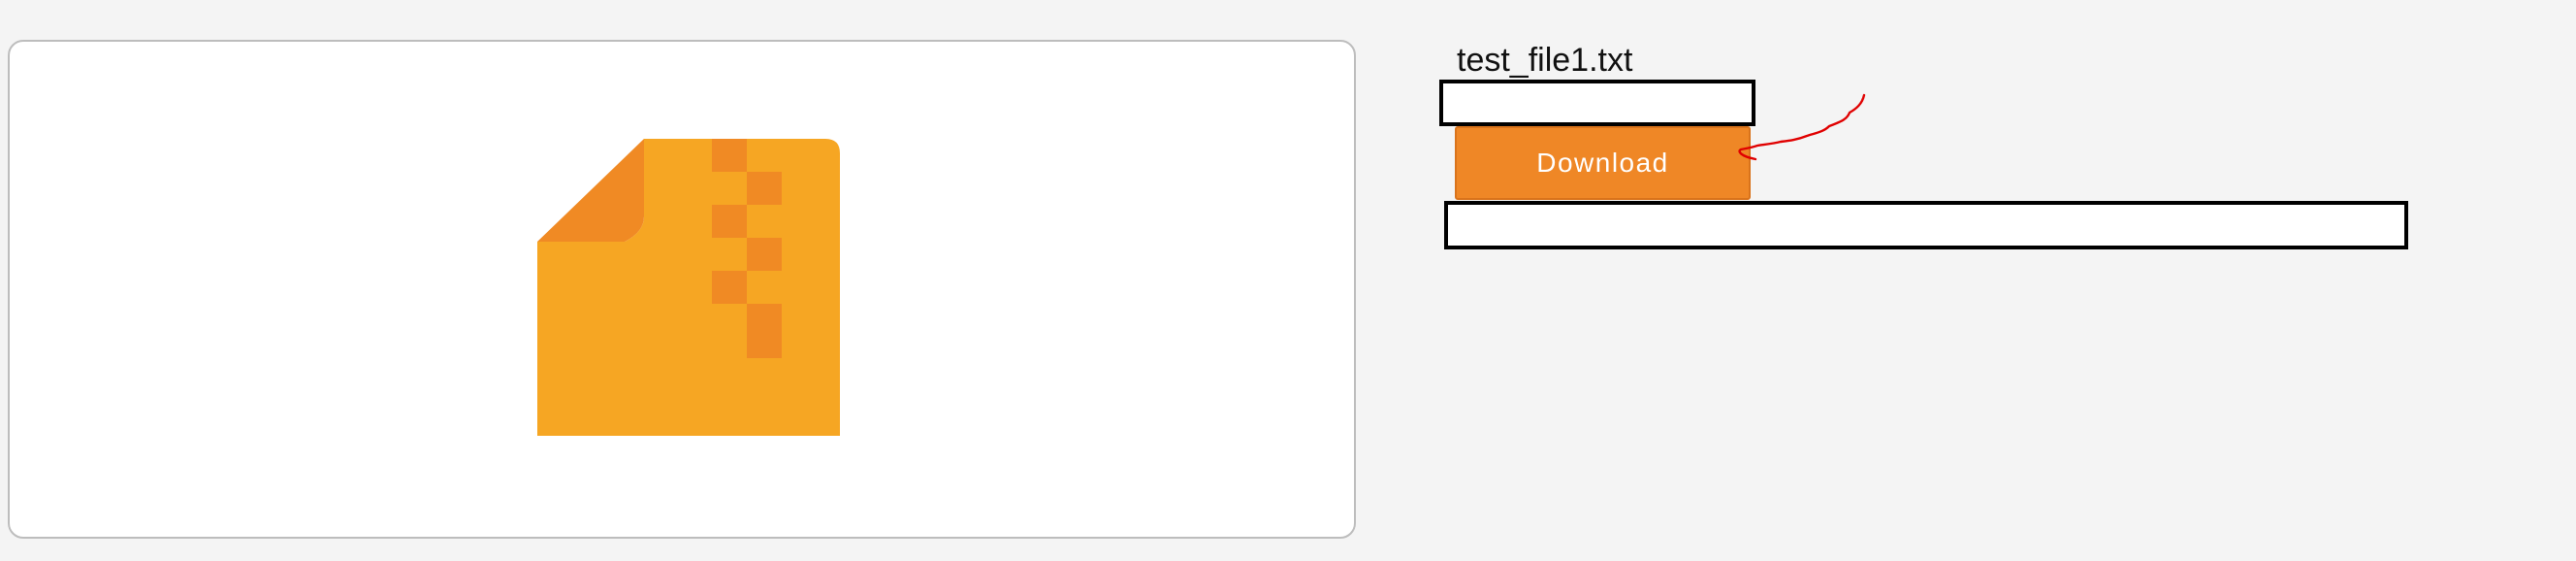 Image resolution: width=2576 pixels, height=561 pixels. I want to click on download-button: Download, so click(1603, 163).